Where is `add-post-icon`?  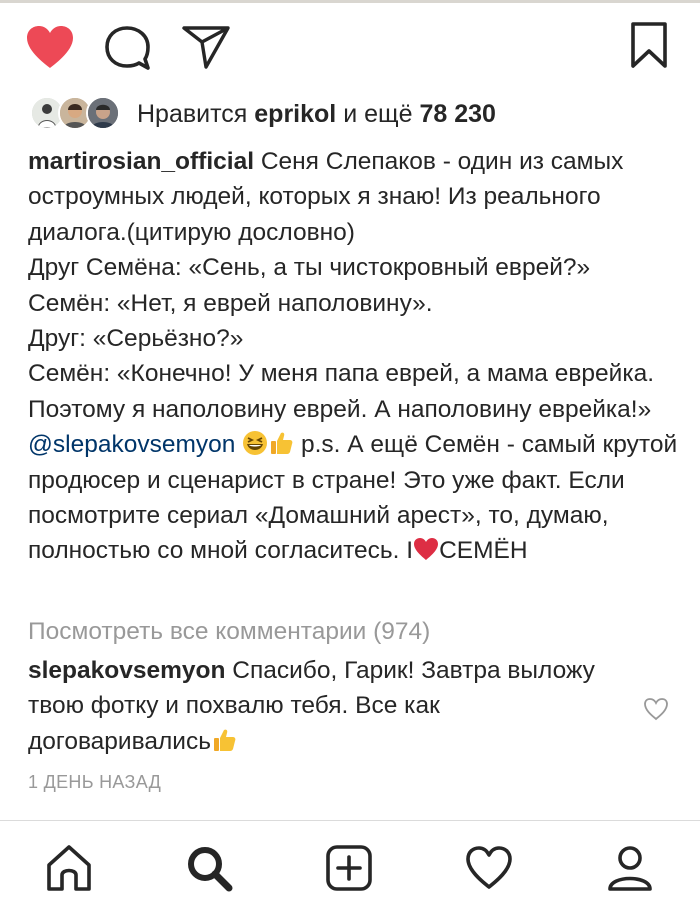
add-post-icon is located at coordinates (349, 868).